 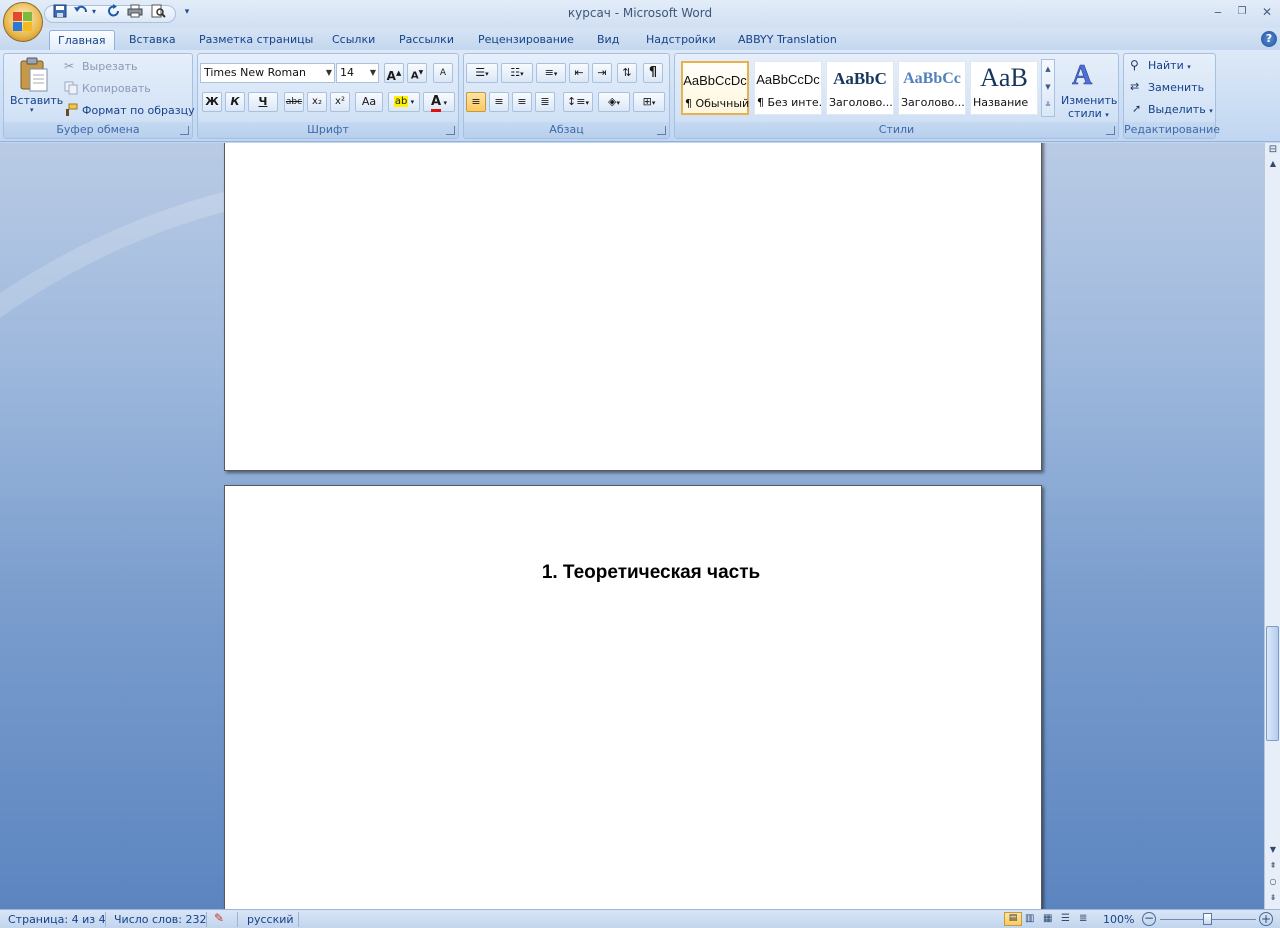 I want to click on editing-group-label: Редактирование, so click(x=1172, y=130).